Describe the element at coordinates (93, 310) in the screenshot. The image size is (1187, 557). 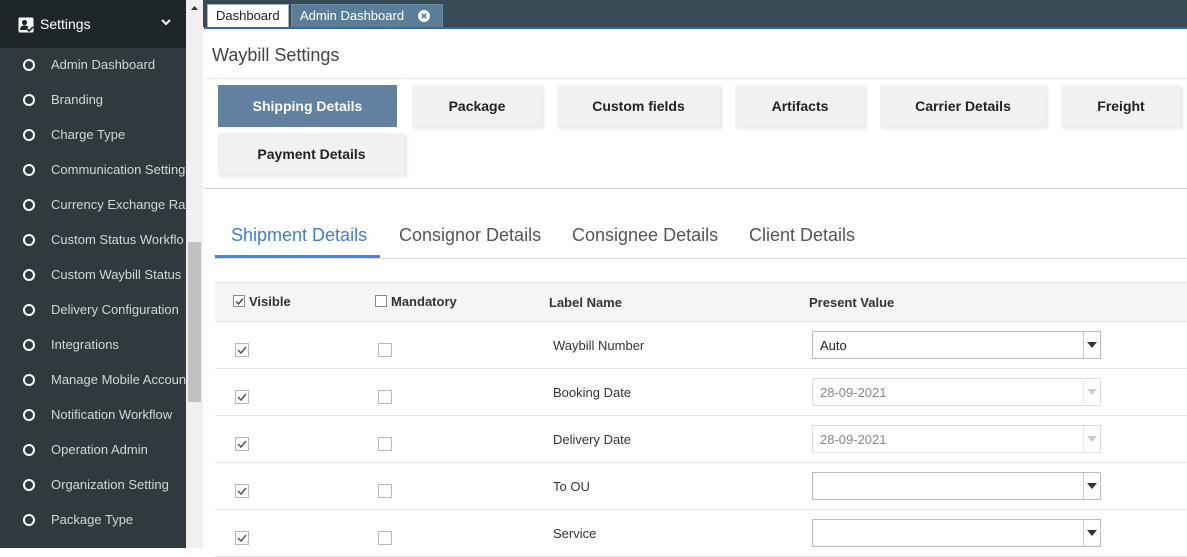
I see `sidebar-item-delivery-configuration: Delivery Configuration` at that location.